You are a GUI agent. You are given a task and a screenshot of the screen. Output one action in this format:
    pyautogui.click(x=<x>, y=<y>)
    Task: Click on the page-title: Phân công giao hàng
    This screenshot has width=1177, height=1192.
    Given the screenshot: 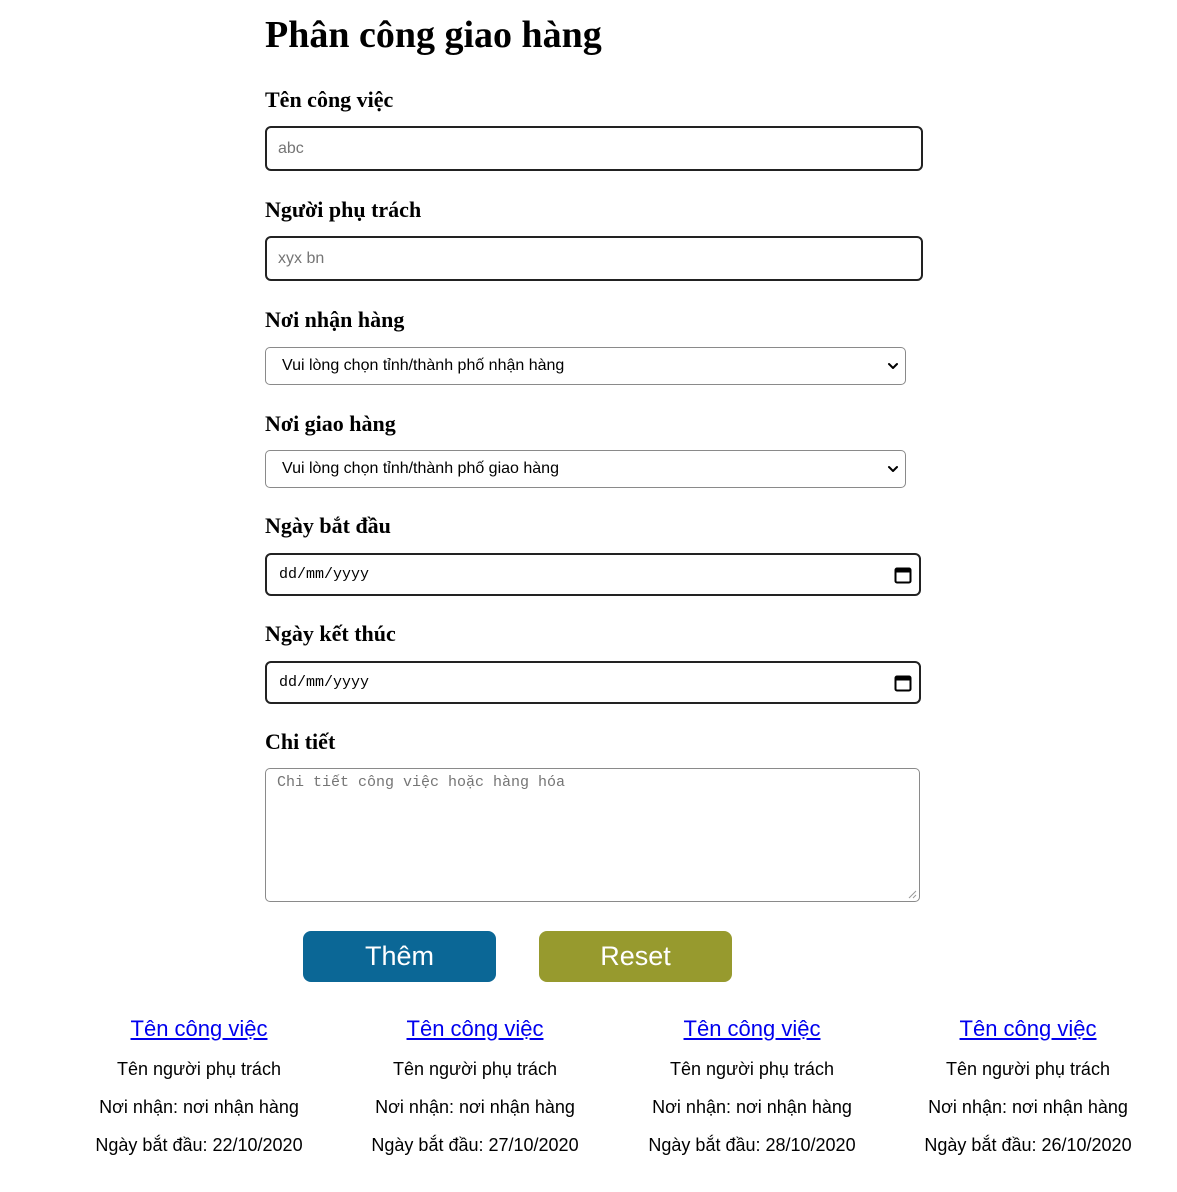 What is the action you would take?
    pyautogui.click(x=433, y=35)
    